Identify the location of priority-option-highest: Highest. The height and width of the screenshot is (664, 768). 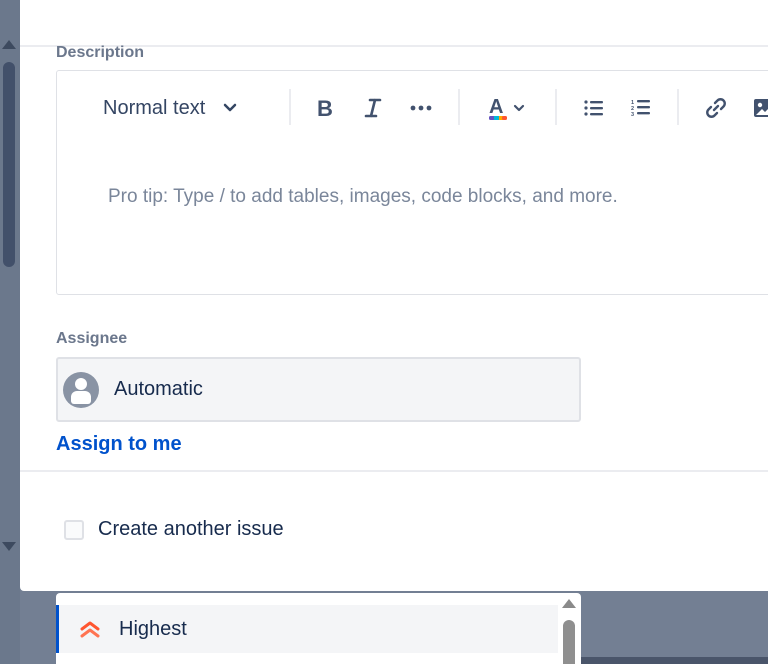
(307, 629).